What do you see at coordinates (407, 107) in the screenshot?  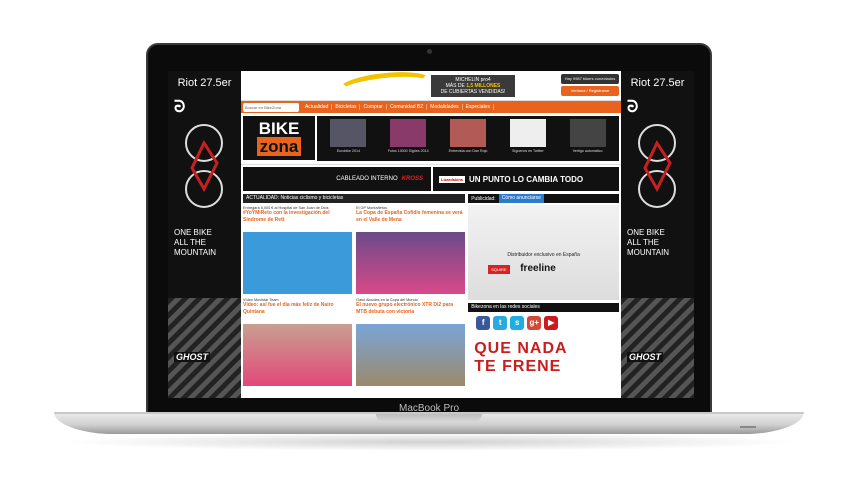 I see `nav-item-comunidad: Comunidad BZ` at bounding box center [407, 107].